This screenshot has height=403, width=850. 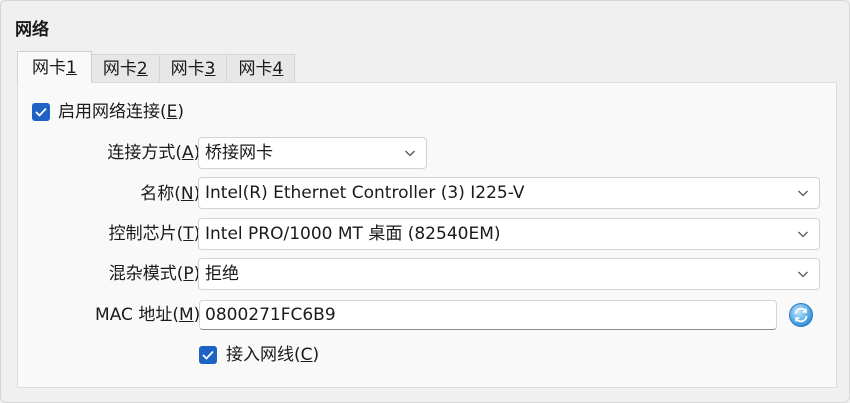 I want to click on tab-key: 3, so click(x=210, y=69).